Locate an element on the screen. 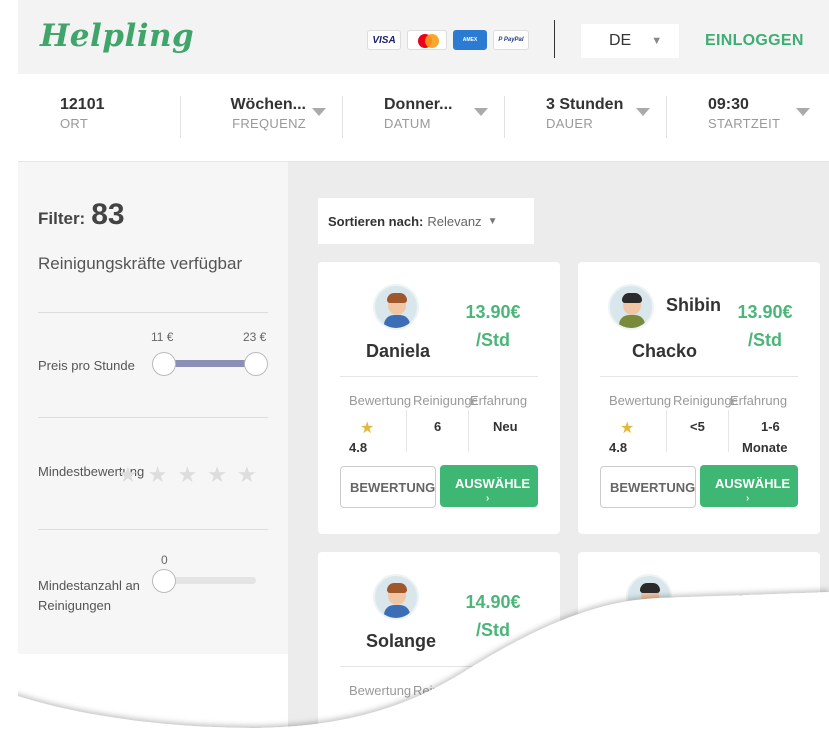  min-cleanings-label: Mindestanzahl an Reinigungen is located at coordinates (89, 595).